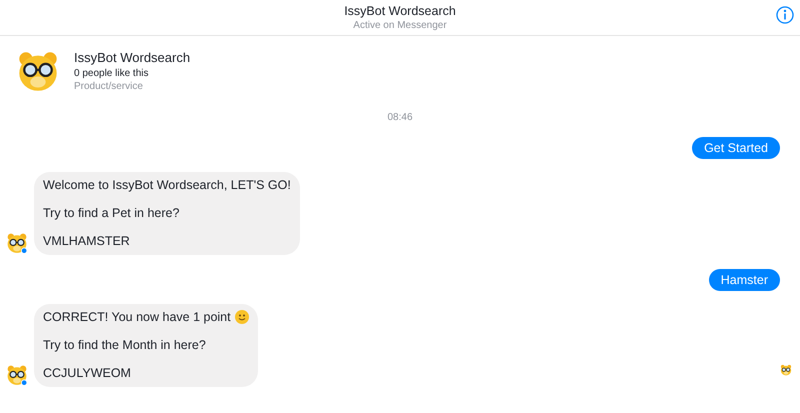 This screenshot has height=413, width=800. Describe the element at coordinates (736, 148) in the screenshot. I see `sent-message: Get Started` at that location.